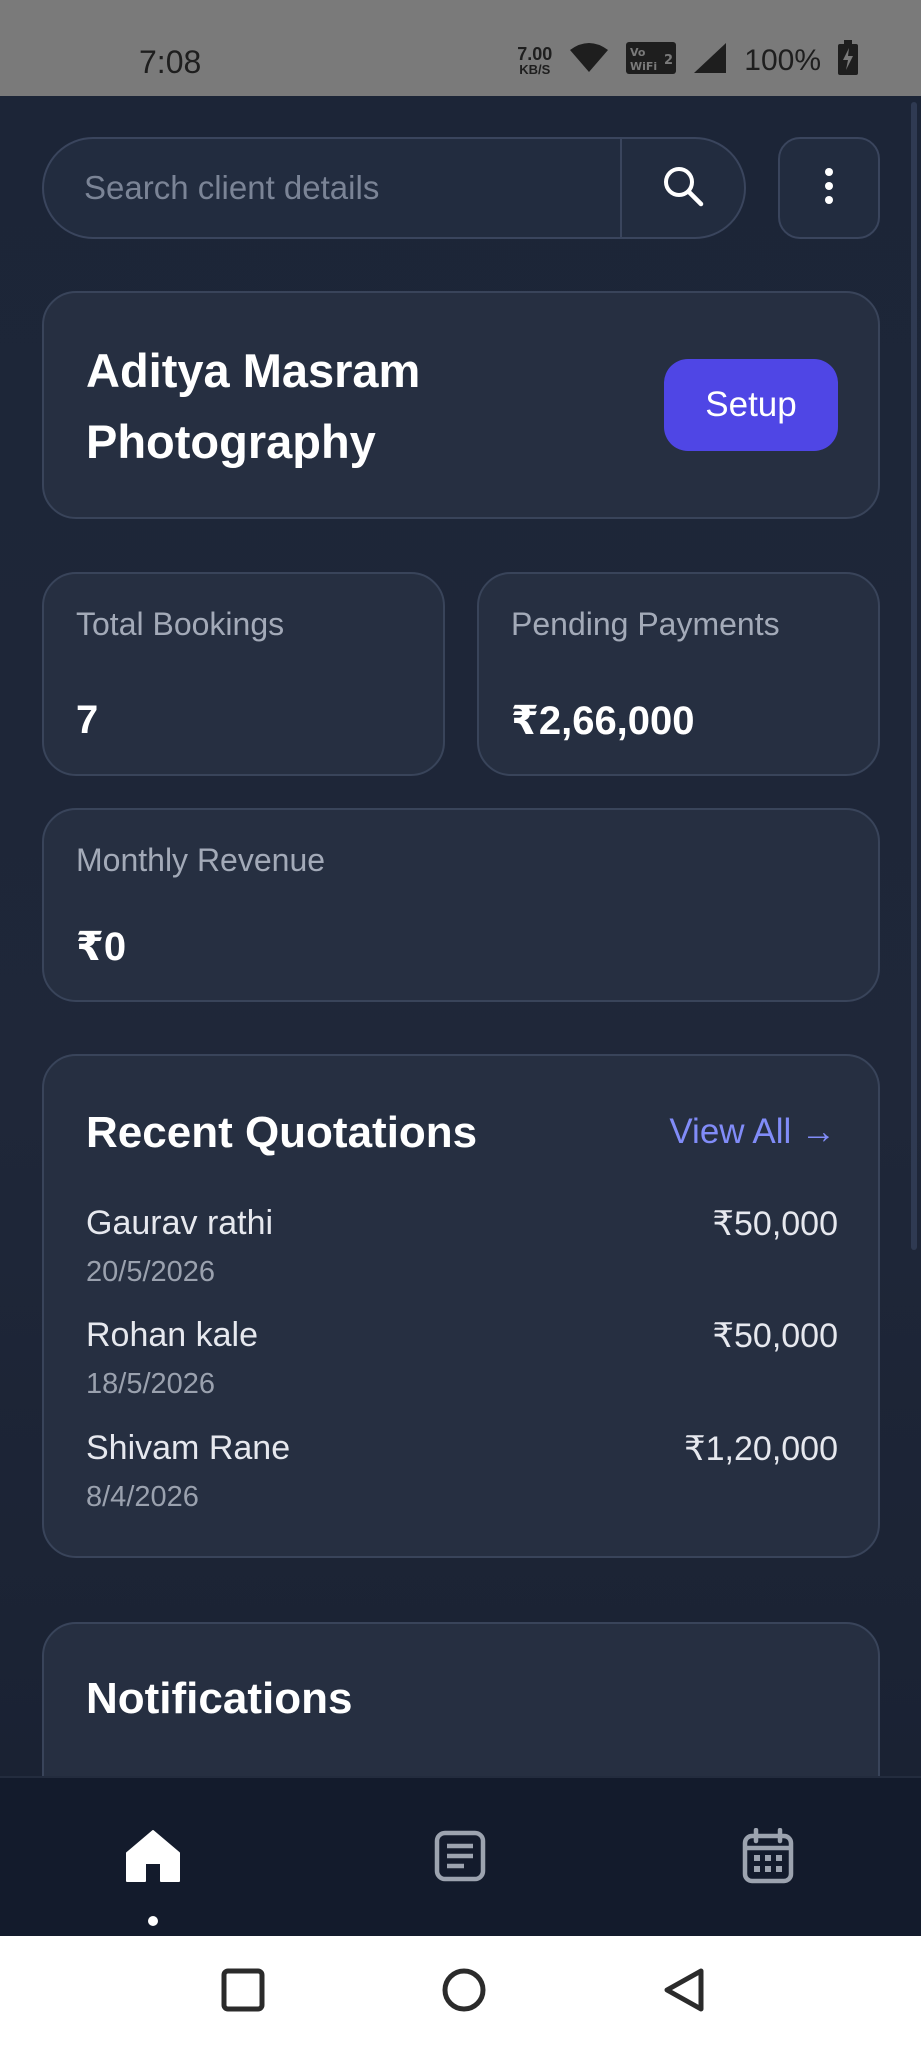 The height and width of the screenshot is (2048, 921). Describe the element at coordinates (461, 905) in the screenshot. I see `monthly-revenue-card: Monthly Revenue ₹0` at that location.